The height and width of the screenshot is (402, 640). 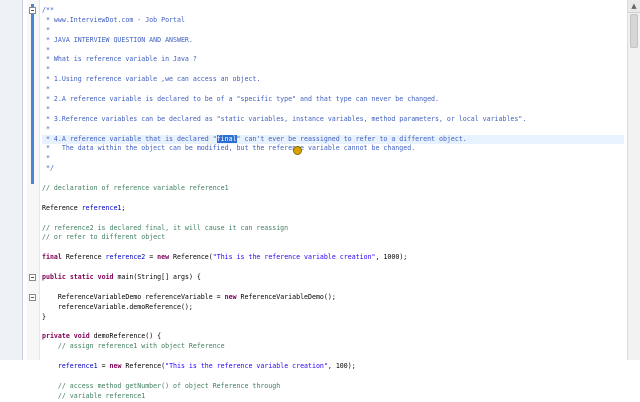 What do you see at coordinates (104, 237) in the screenshot?
I see `code-token: // or refer to different object` at bounding box center [104, 237].